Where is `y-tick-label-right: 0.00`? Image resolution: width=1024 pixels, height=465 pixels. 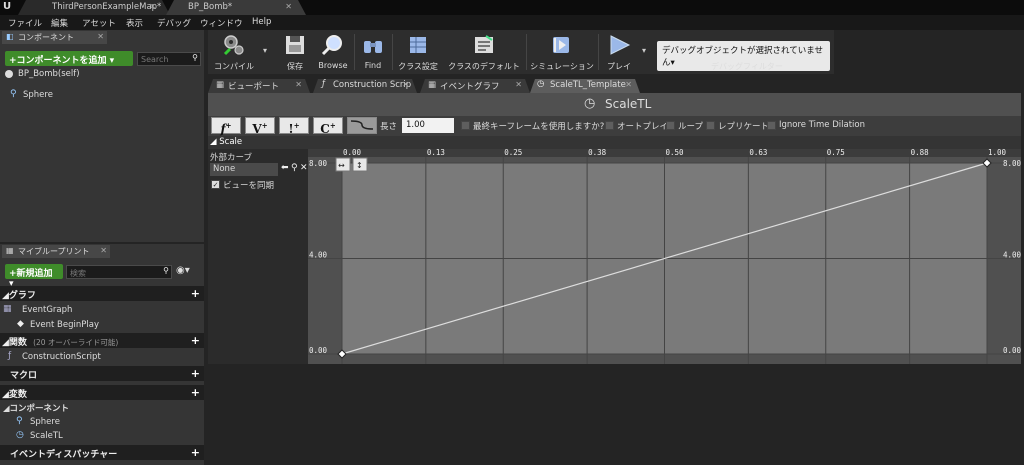
y-tick-label-right: 0.00 is located at coordinates (1012, 350).